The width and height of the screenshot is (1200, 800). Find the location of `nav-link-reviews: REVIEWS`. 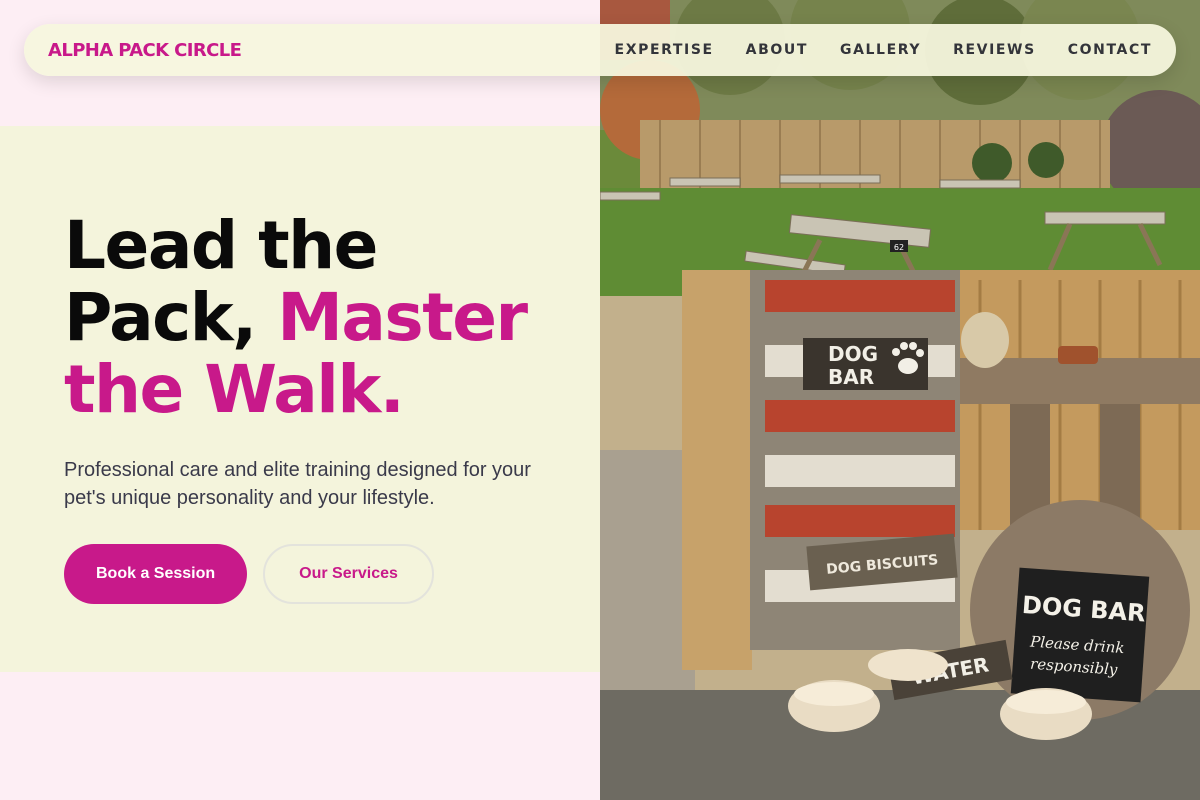

nav-link-reviews: REVIEWS is located at coordinates (994, 50).